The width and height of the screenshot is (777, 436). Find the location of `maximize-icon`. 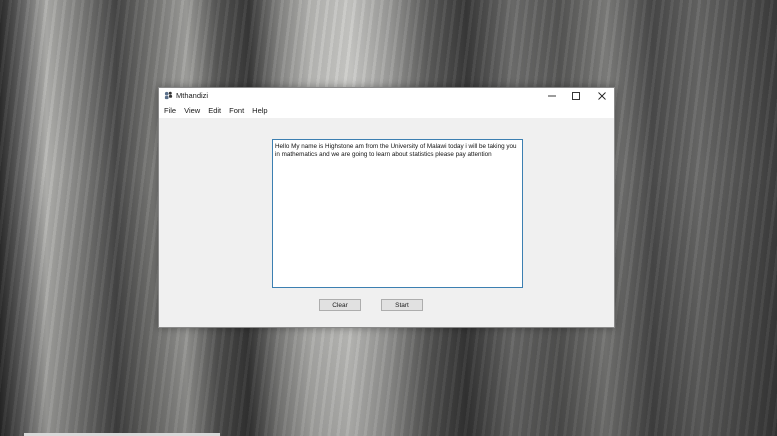

maximize-icon is located at coordinates (576, 96).